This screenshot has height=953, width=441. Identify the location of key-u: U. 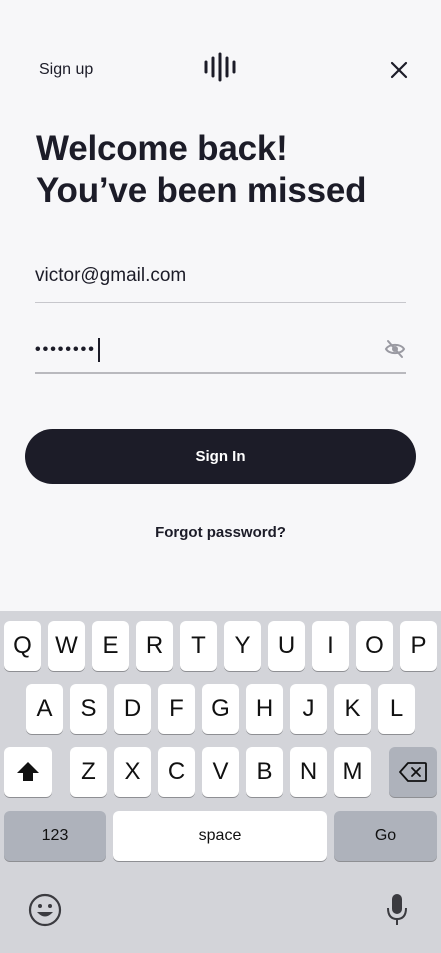
(286, 646).